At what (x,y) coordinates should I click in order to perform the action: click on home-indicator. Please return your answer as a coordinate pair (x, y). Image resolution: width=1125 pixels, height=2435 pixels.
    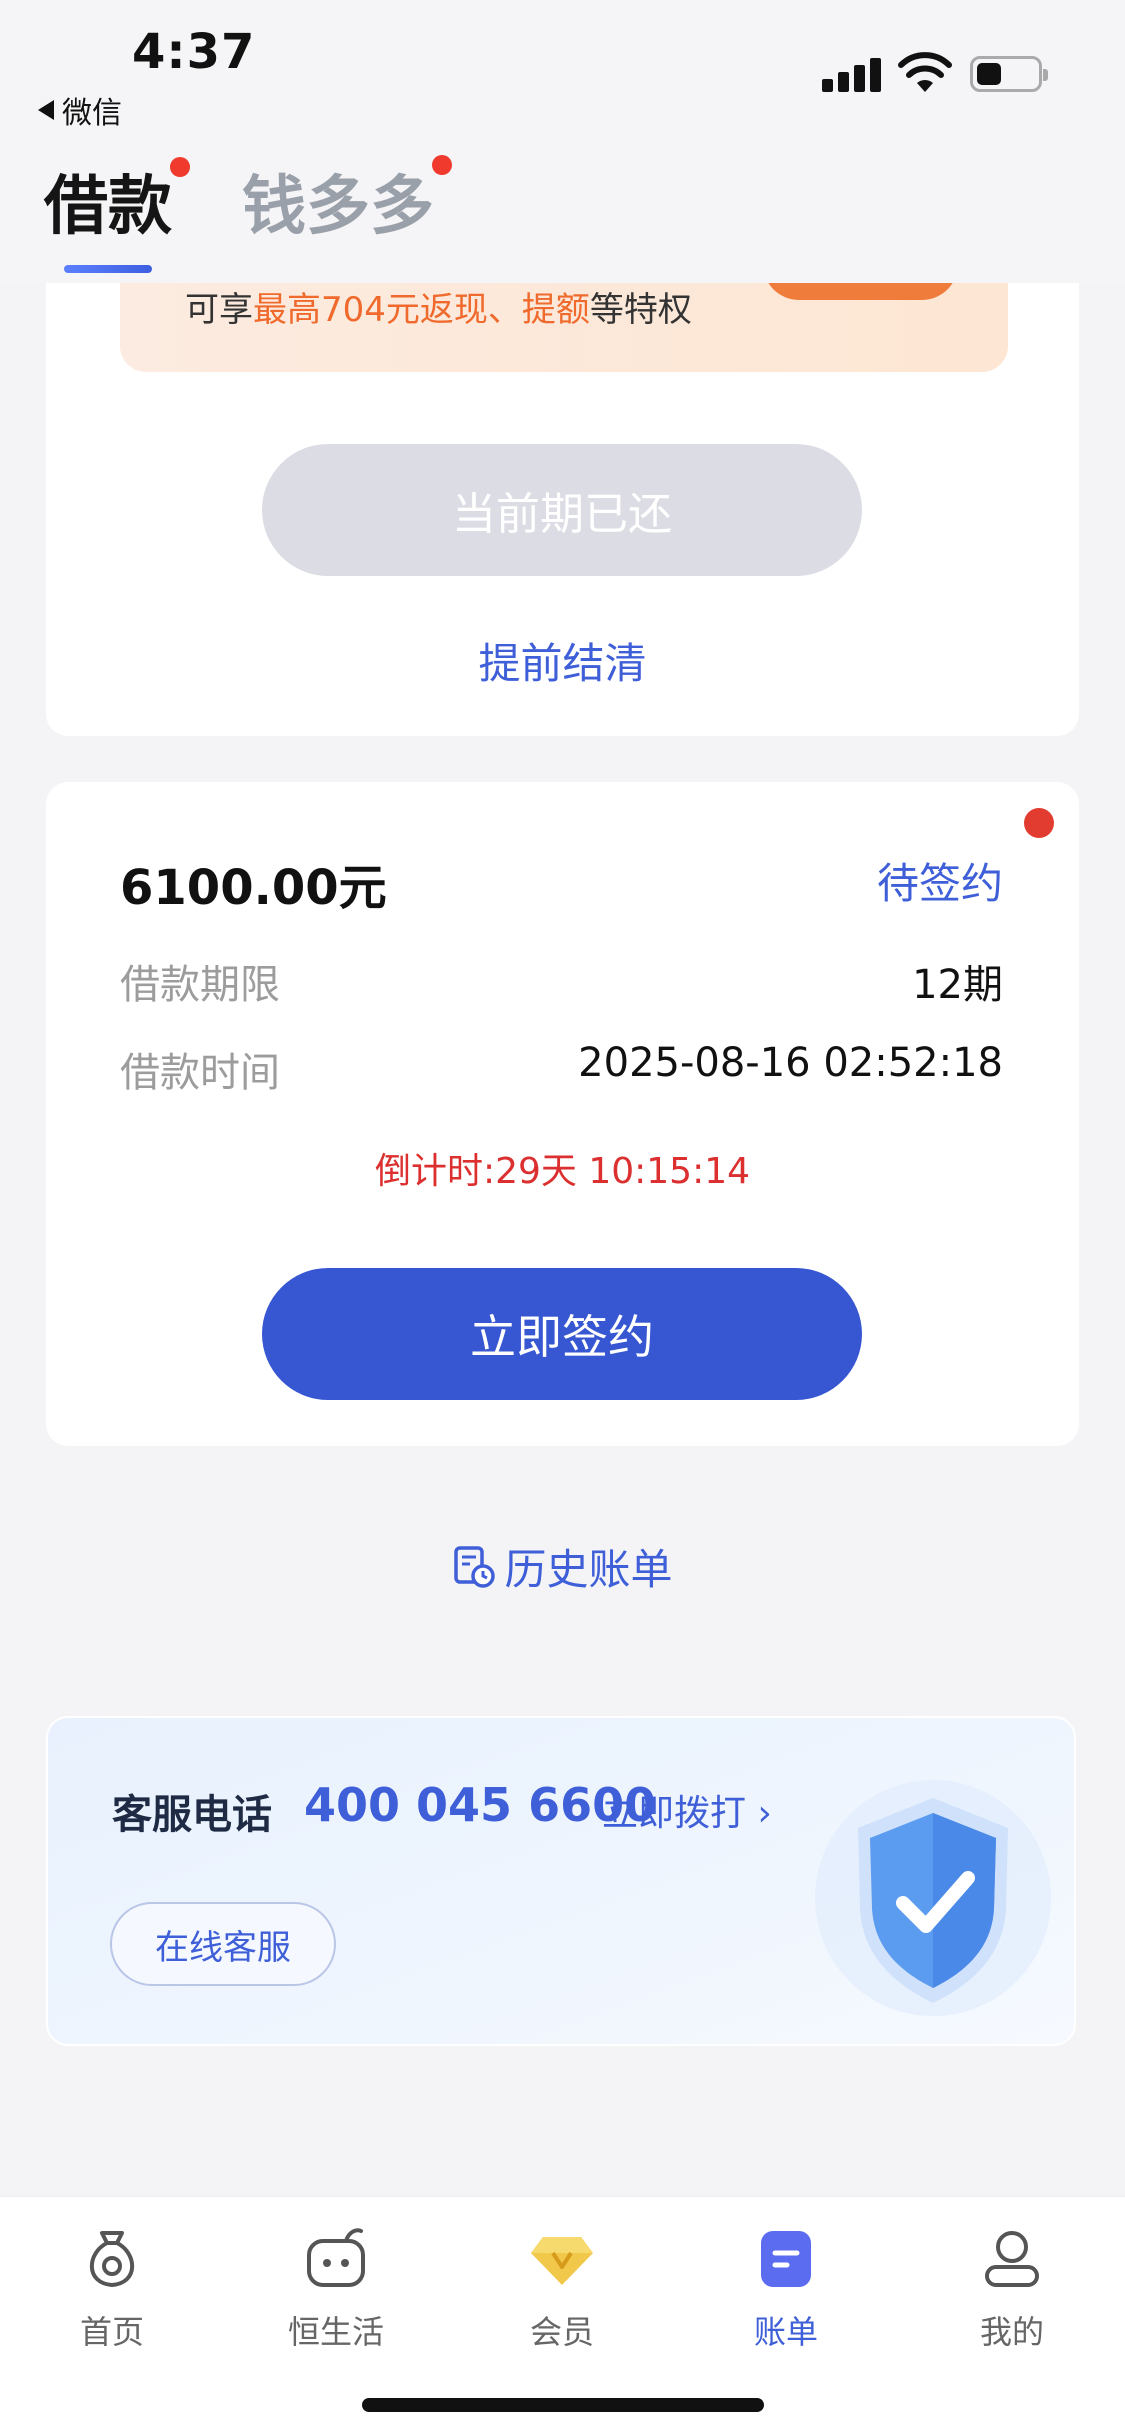
    Looking at the image, I should click on (563, 2405).